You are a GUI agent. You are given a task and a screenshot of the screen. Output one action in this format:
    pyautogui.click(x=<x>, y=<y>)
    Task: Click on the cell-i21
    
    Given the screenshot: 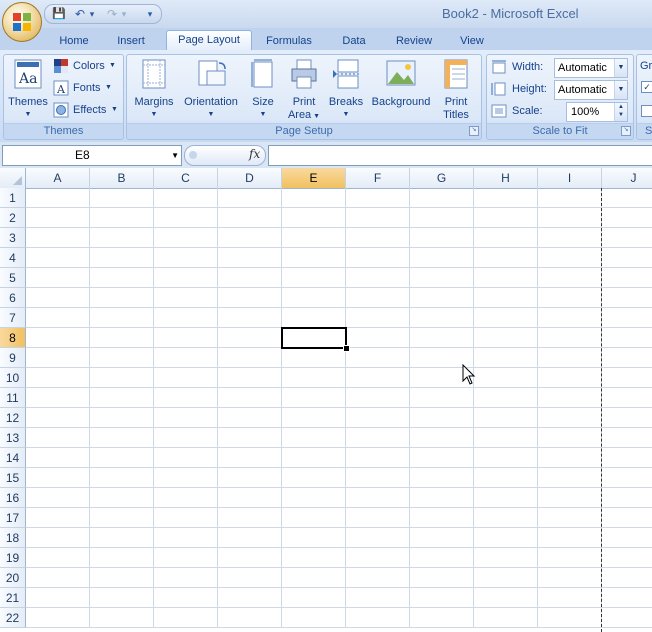 What is the action you would take?
    pyautogui.click(x=570, y=598)
    